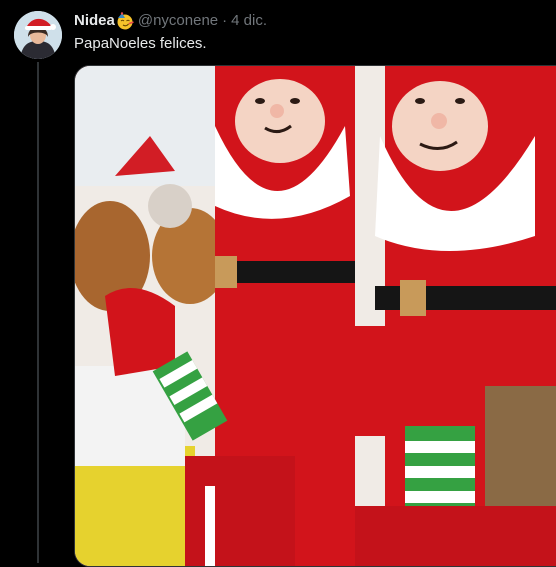 The width and height of the screenshot is (556, 567). I want to click on partying-face-icon, so click(125, 21).